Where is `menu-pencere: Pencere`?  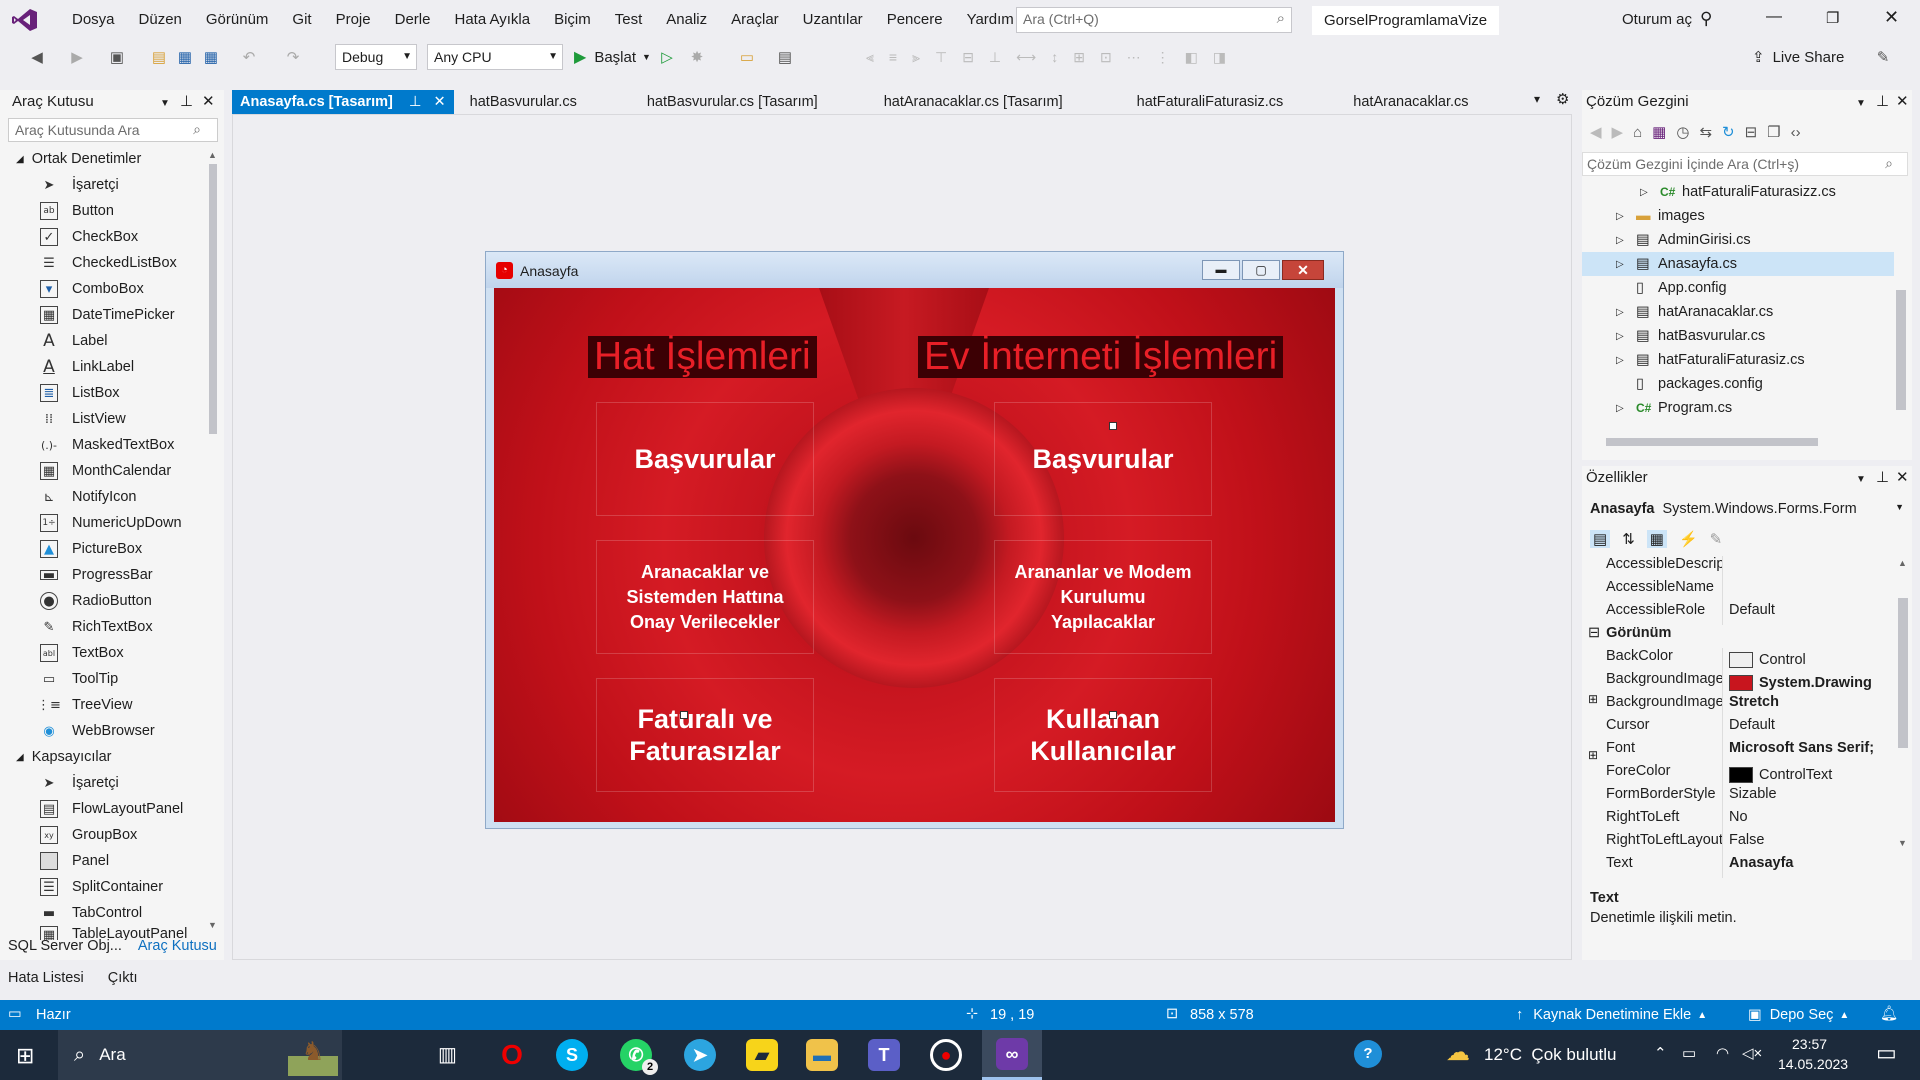 menu-pencere: Pencere is located at coordinates (915, 20).